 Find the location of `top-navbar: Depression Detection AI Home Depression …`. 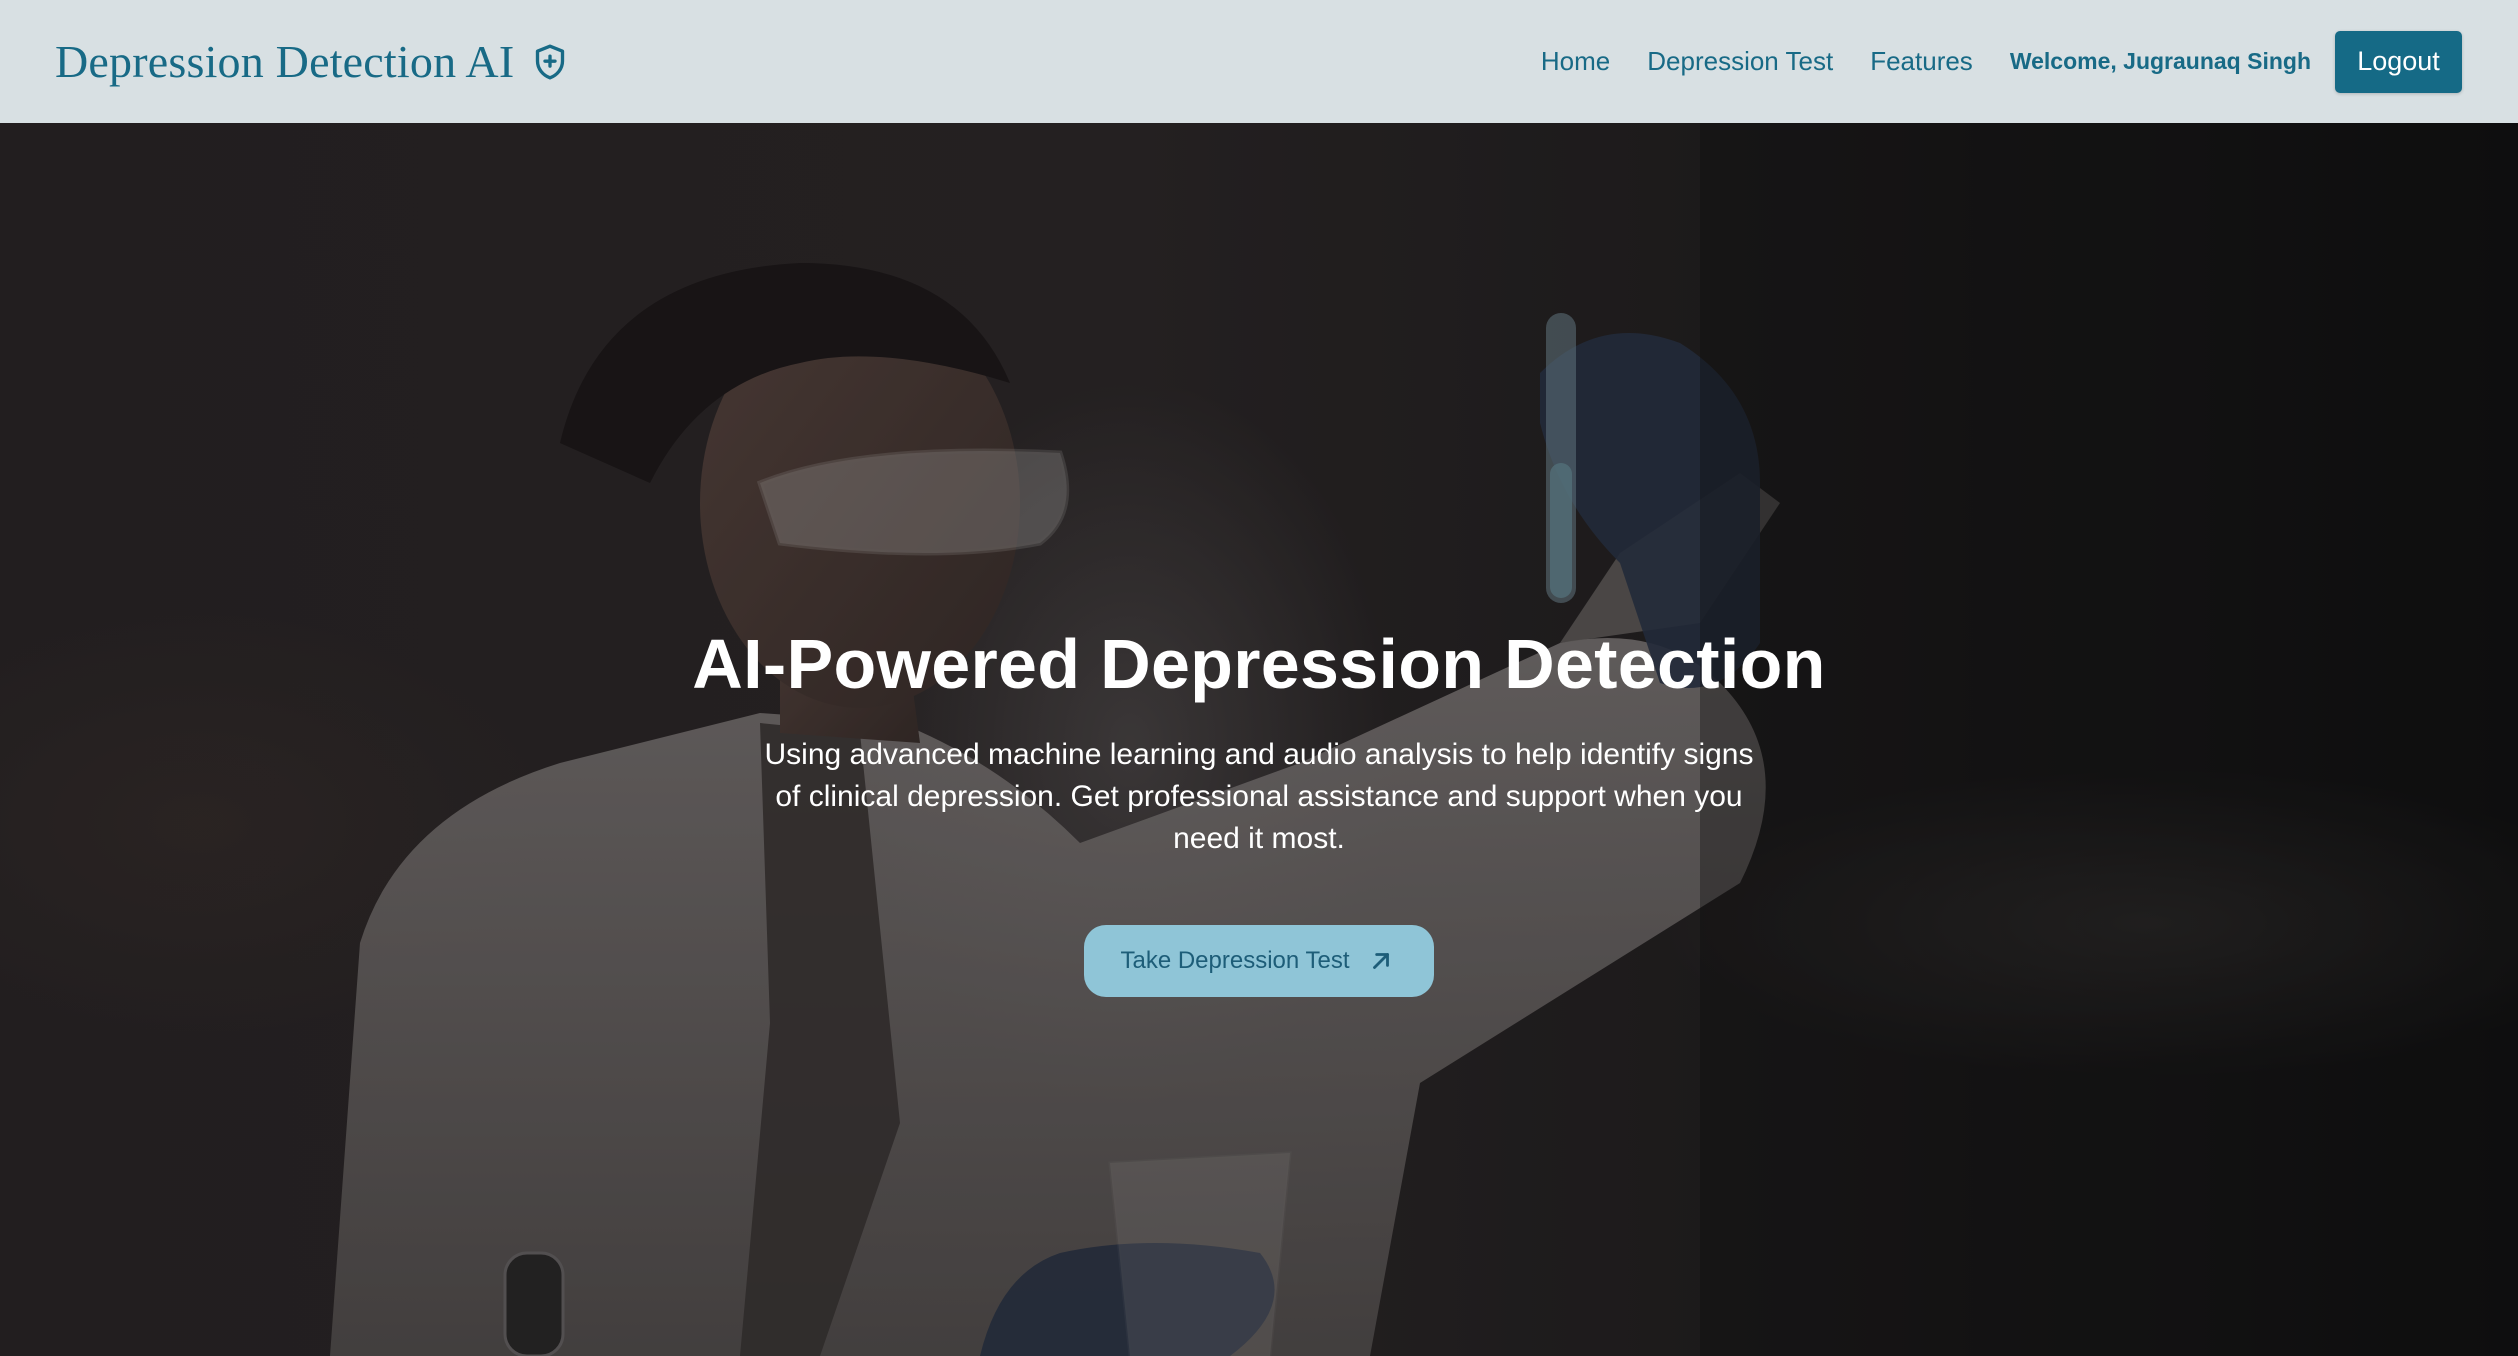

top-navbar: Depression Detection AI Home Depression … is located at coordinates (1259, 61).